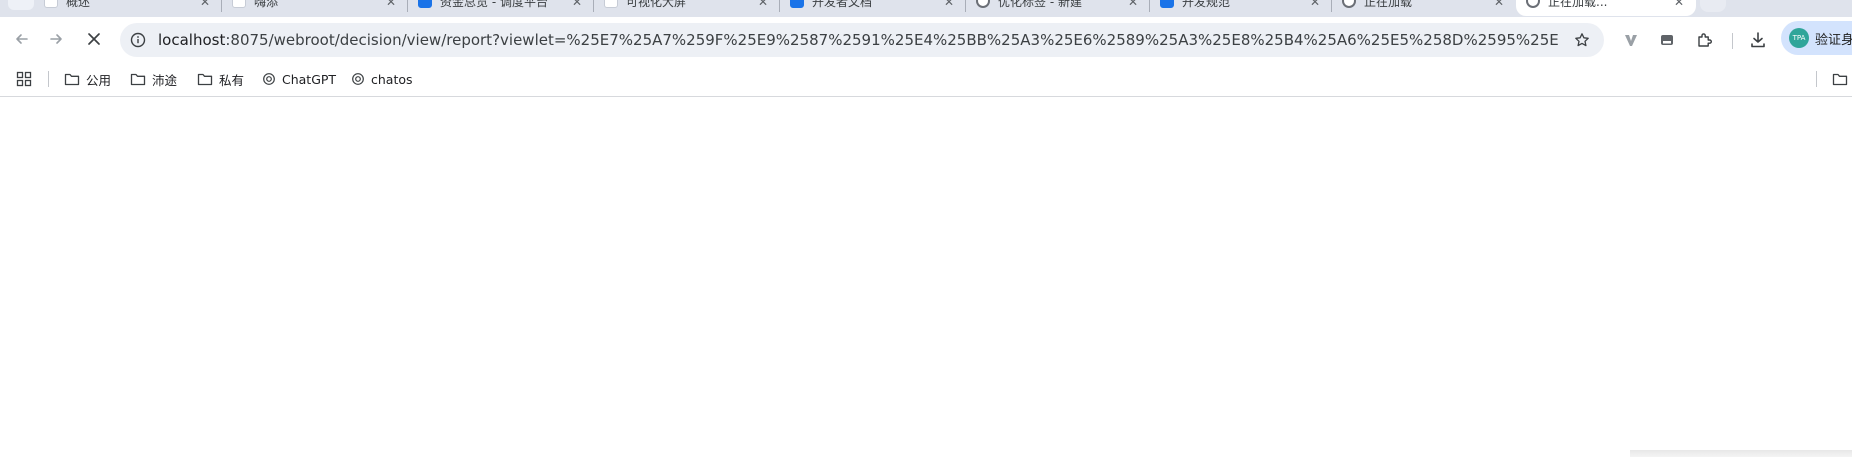 The height and width of the screenshot is (457, 1852). I want to click on status-bubble, so click(1741, 453).